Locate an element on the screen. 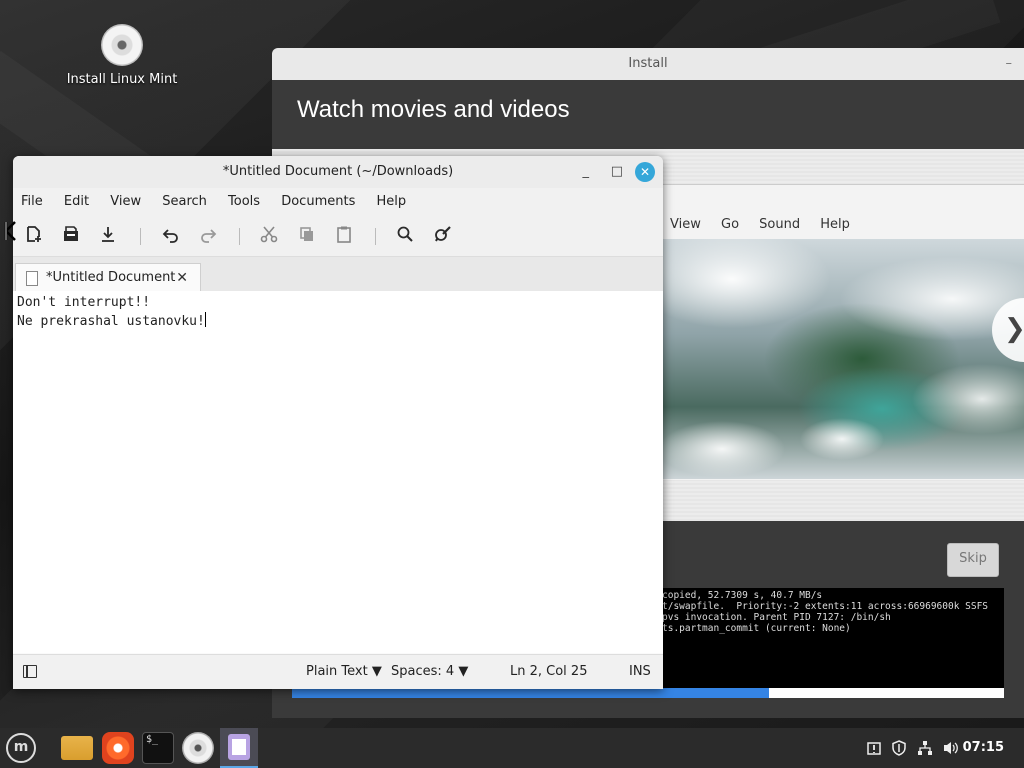  media-player-screenshot: View Go Sound Help is located at coordinates (843, 332).